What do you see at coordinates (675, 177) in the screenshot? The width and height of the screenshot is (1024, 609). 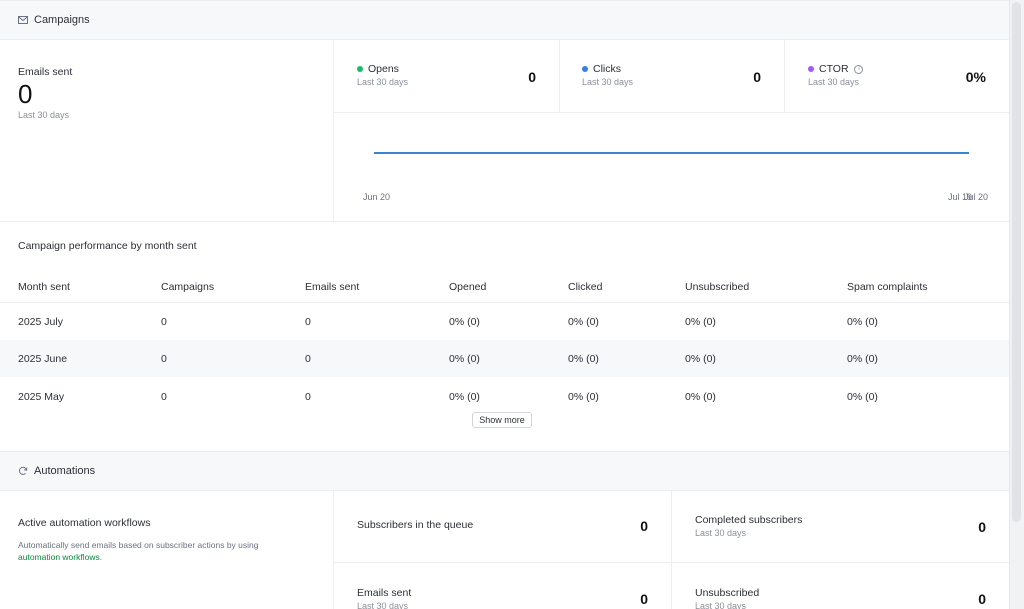 I see `activity-line-chart: Jun 20 Jul 19Jul 20` at bounding box center [675, 177].